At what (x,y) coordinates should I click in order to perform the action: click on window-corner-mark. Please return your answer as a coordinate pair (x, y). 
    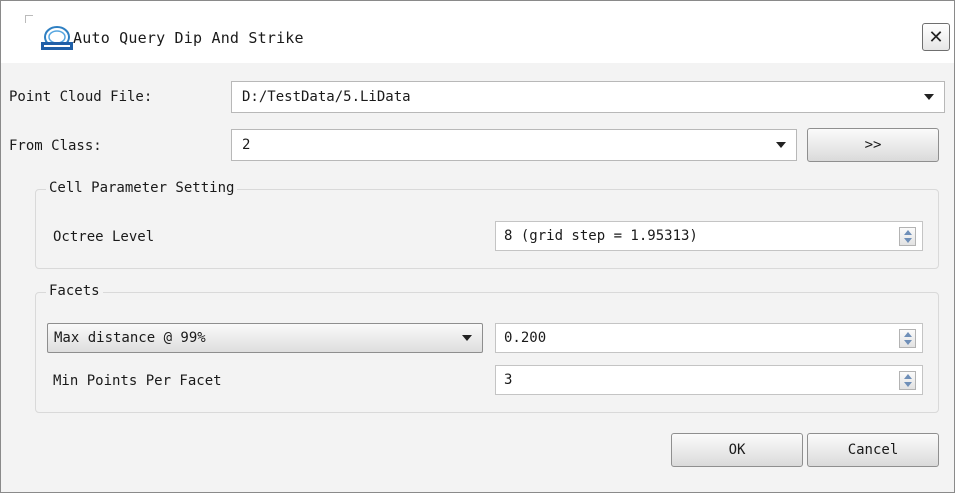
    Looking at the image, I should click on (29, 19).